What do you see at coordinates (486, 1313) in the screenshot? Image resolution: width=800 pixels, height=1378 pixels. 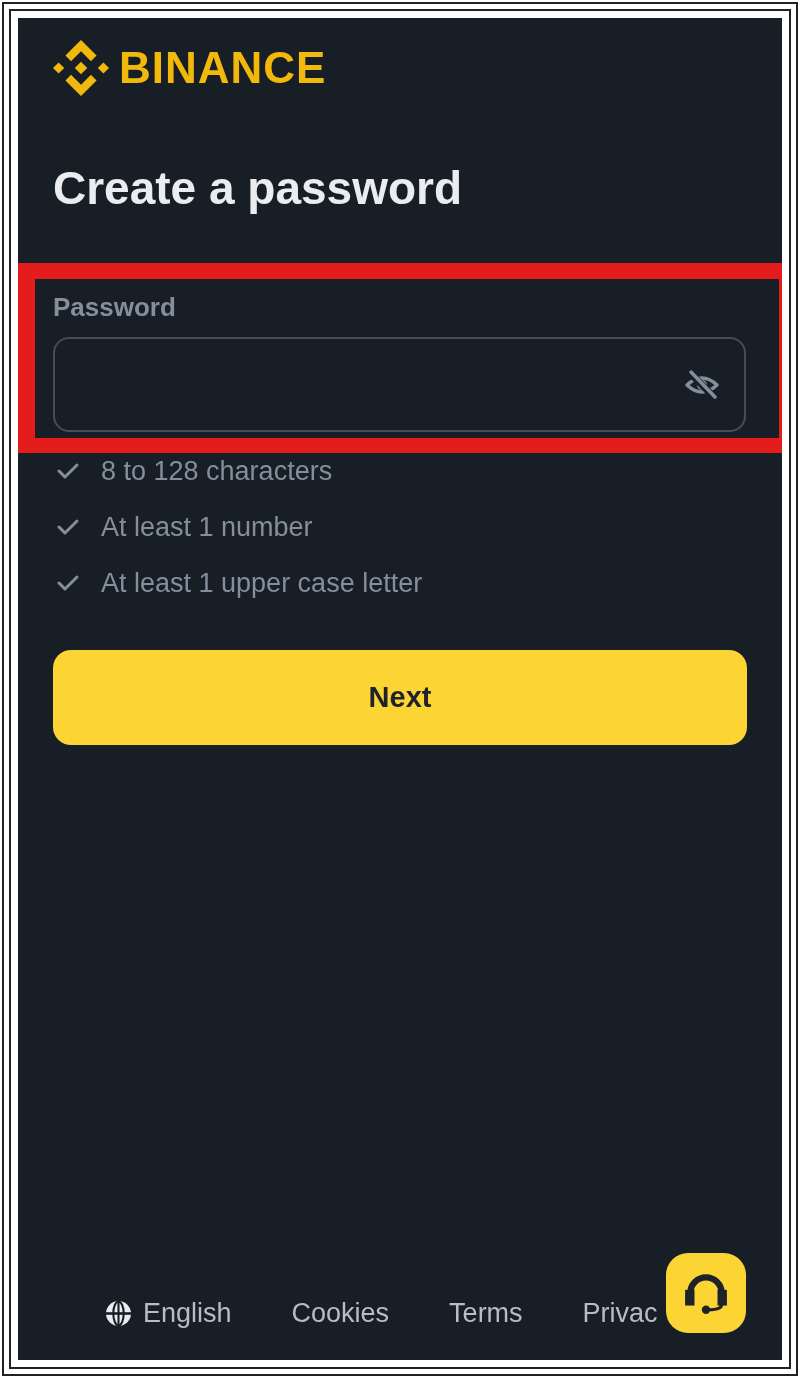 I see `footer-link: Terms` at bounding box center [486, 1313].